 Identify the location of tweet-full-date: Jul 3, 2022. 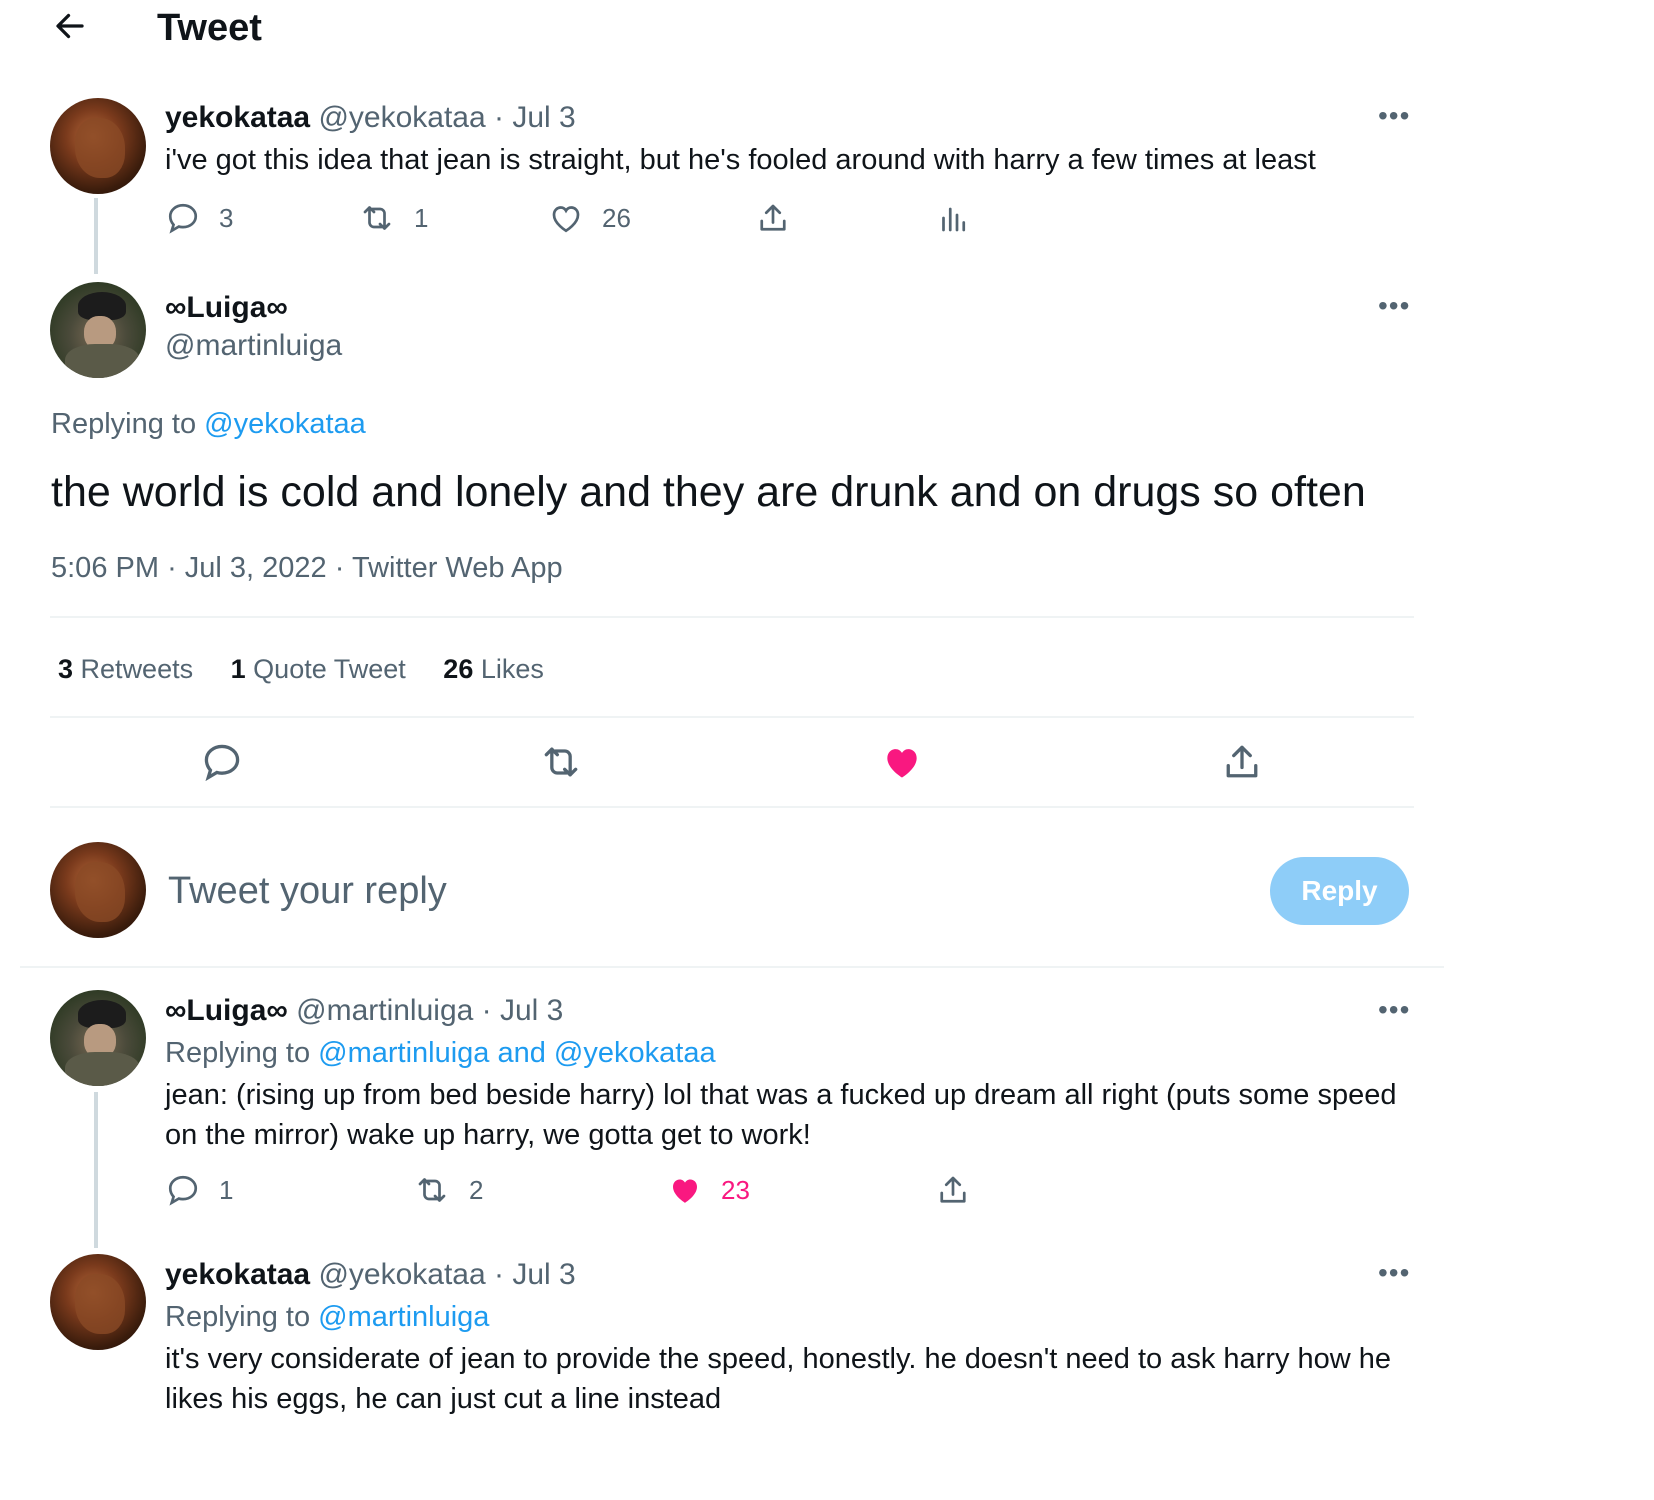
(256, 568).